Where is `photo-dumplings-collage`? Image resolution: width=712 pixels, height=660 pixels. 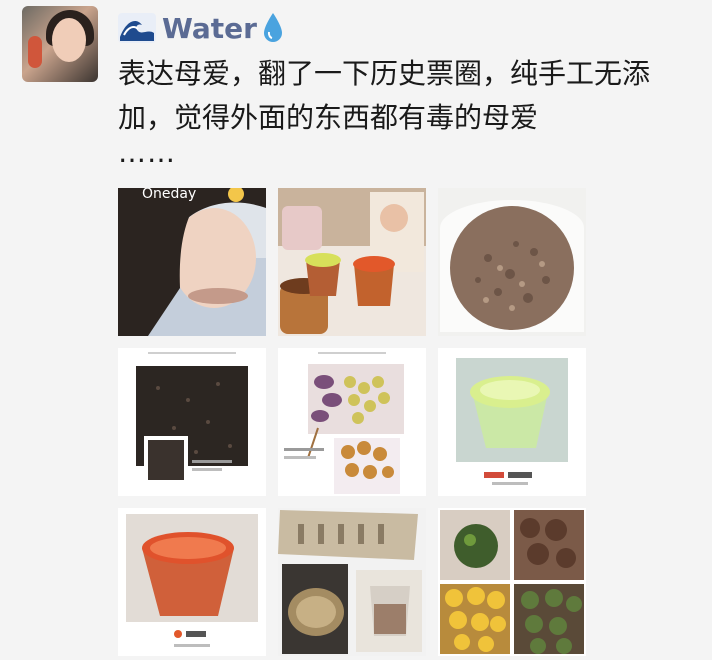 photo-dumplings-collage is located at coordinates (512, 582).